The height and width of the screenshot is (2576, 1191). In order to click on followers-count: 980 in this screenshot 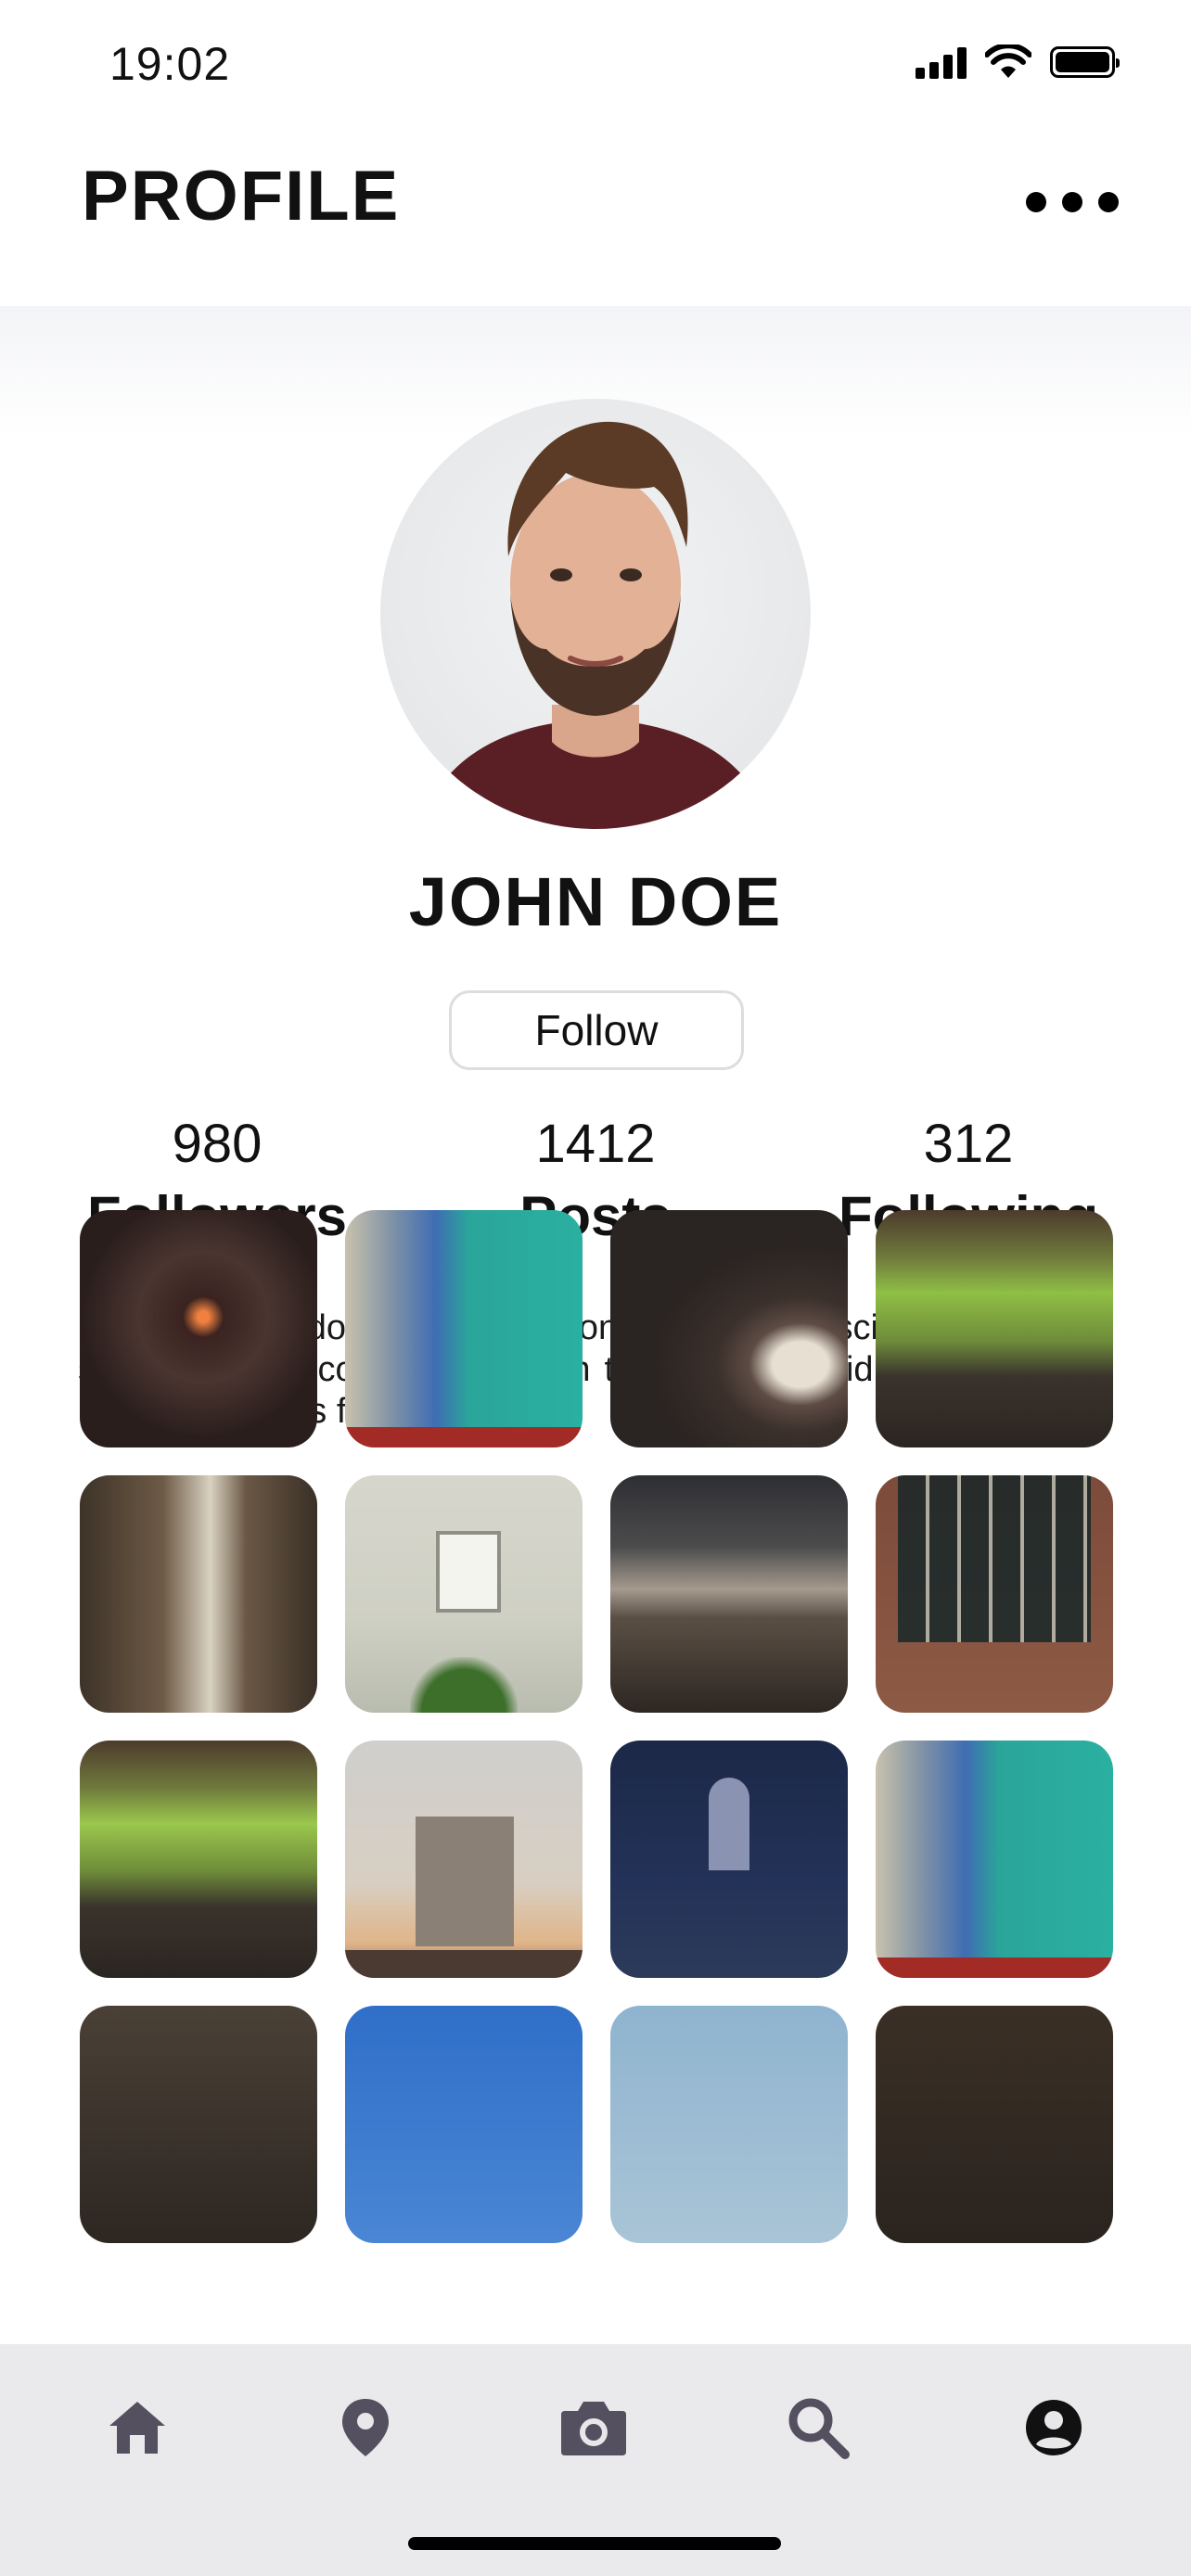, I will do `click(217, 1144)`.